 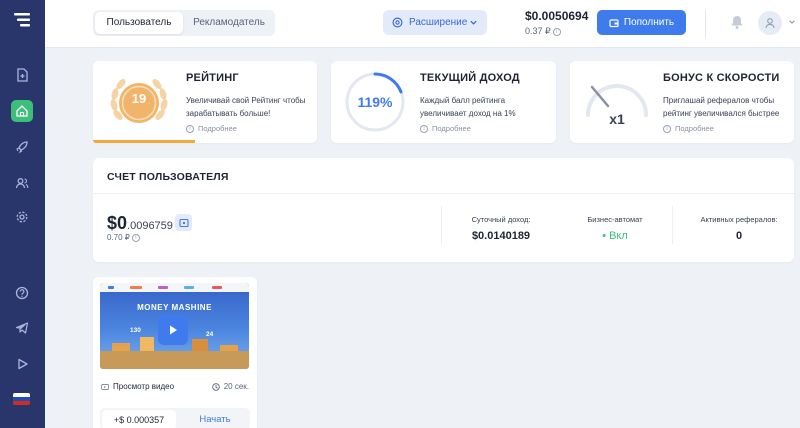 I want to click on chevron-down-icon, so click(x=473, y=22).